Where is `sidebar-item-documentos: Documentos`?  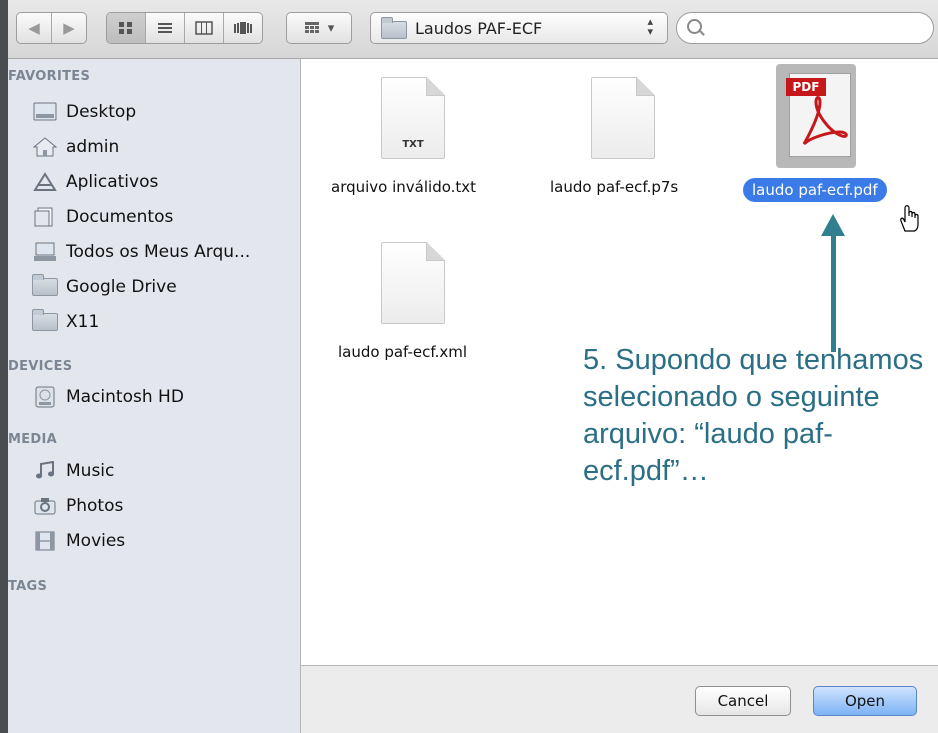 sidebar-item-documentos: Documentos is located at coordinates (102, 217).